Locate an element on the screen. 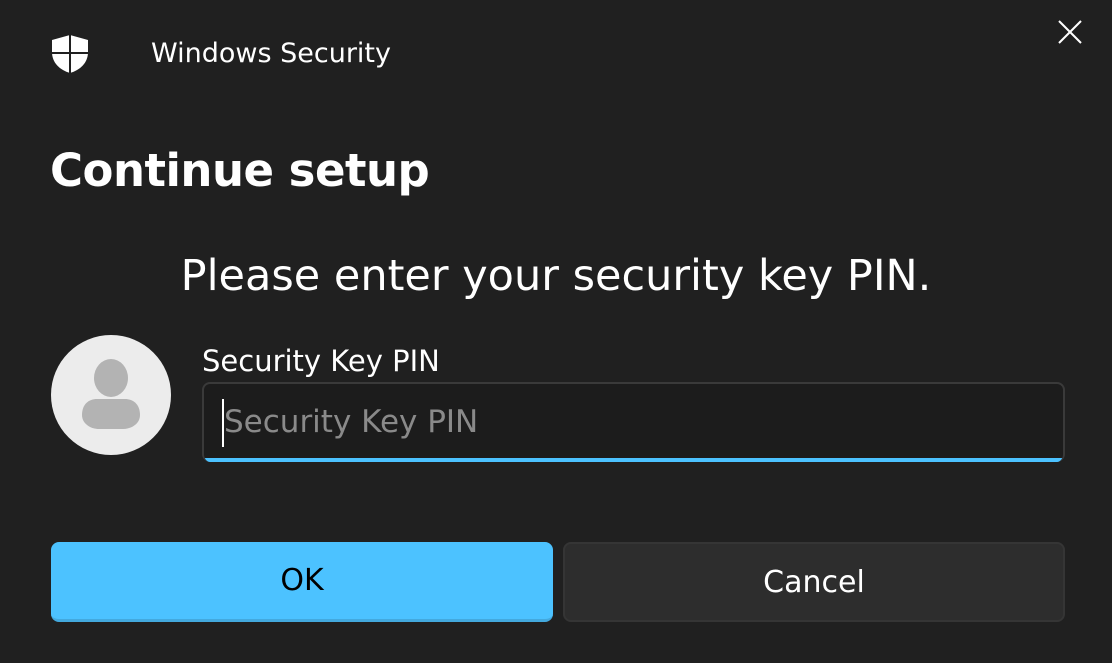  pin-input is located at coordinates (633, 422).